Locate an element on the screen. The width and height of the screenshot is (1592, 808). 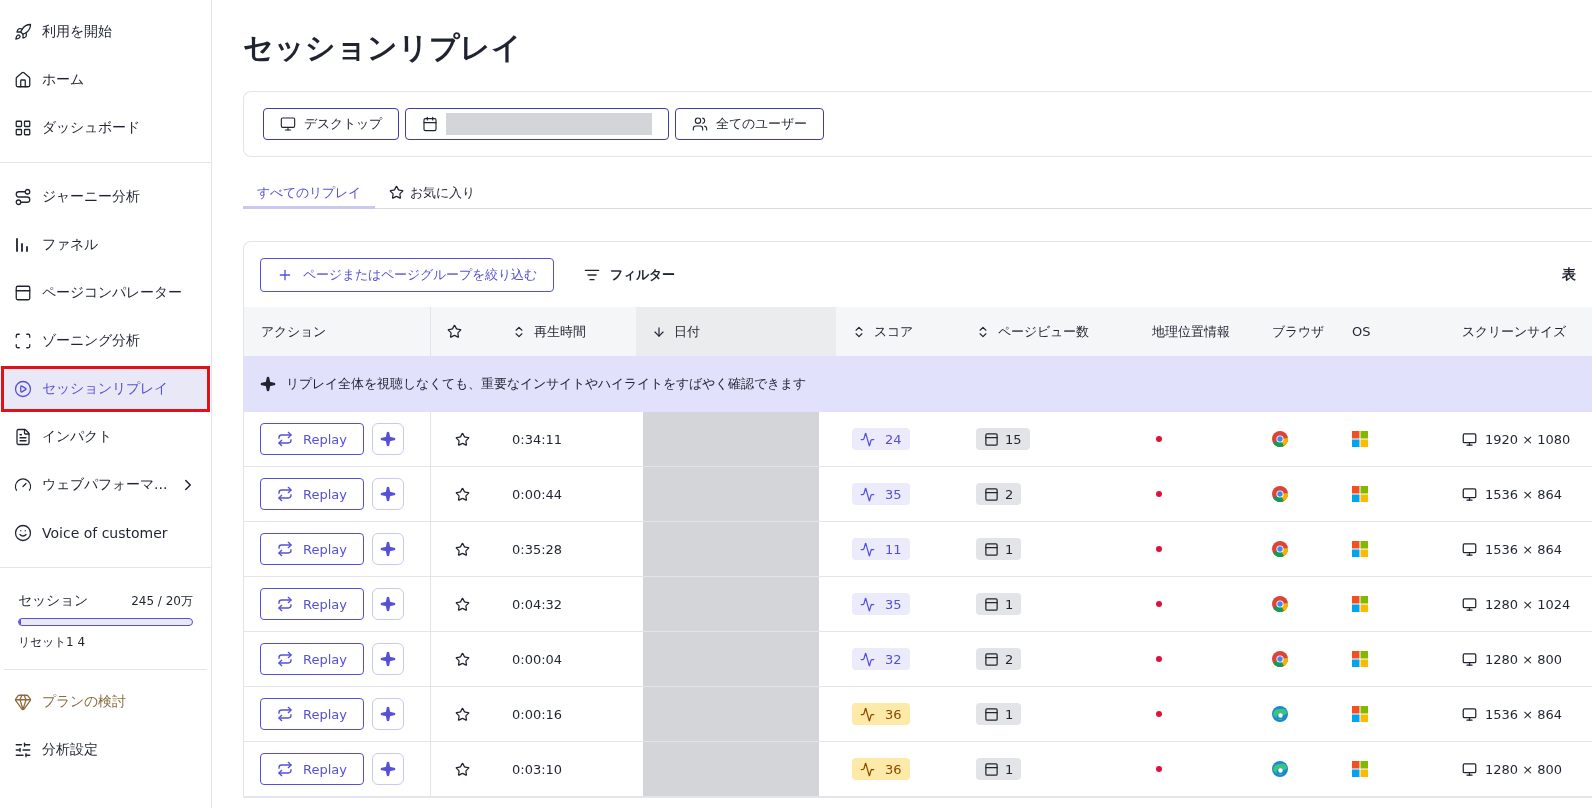
dashboard-icon is located at coordinates (23, 128).